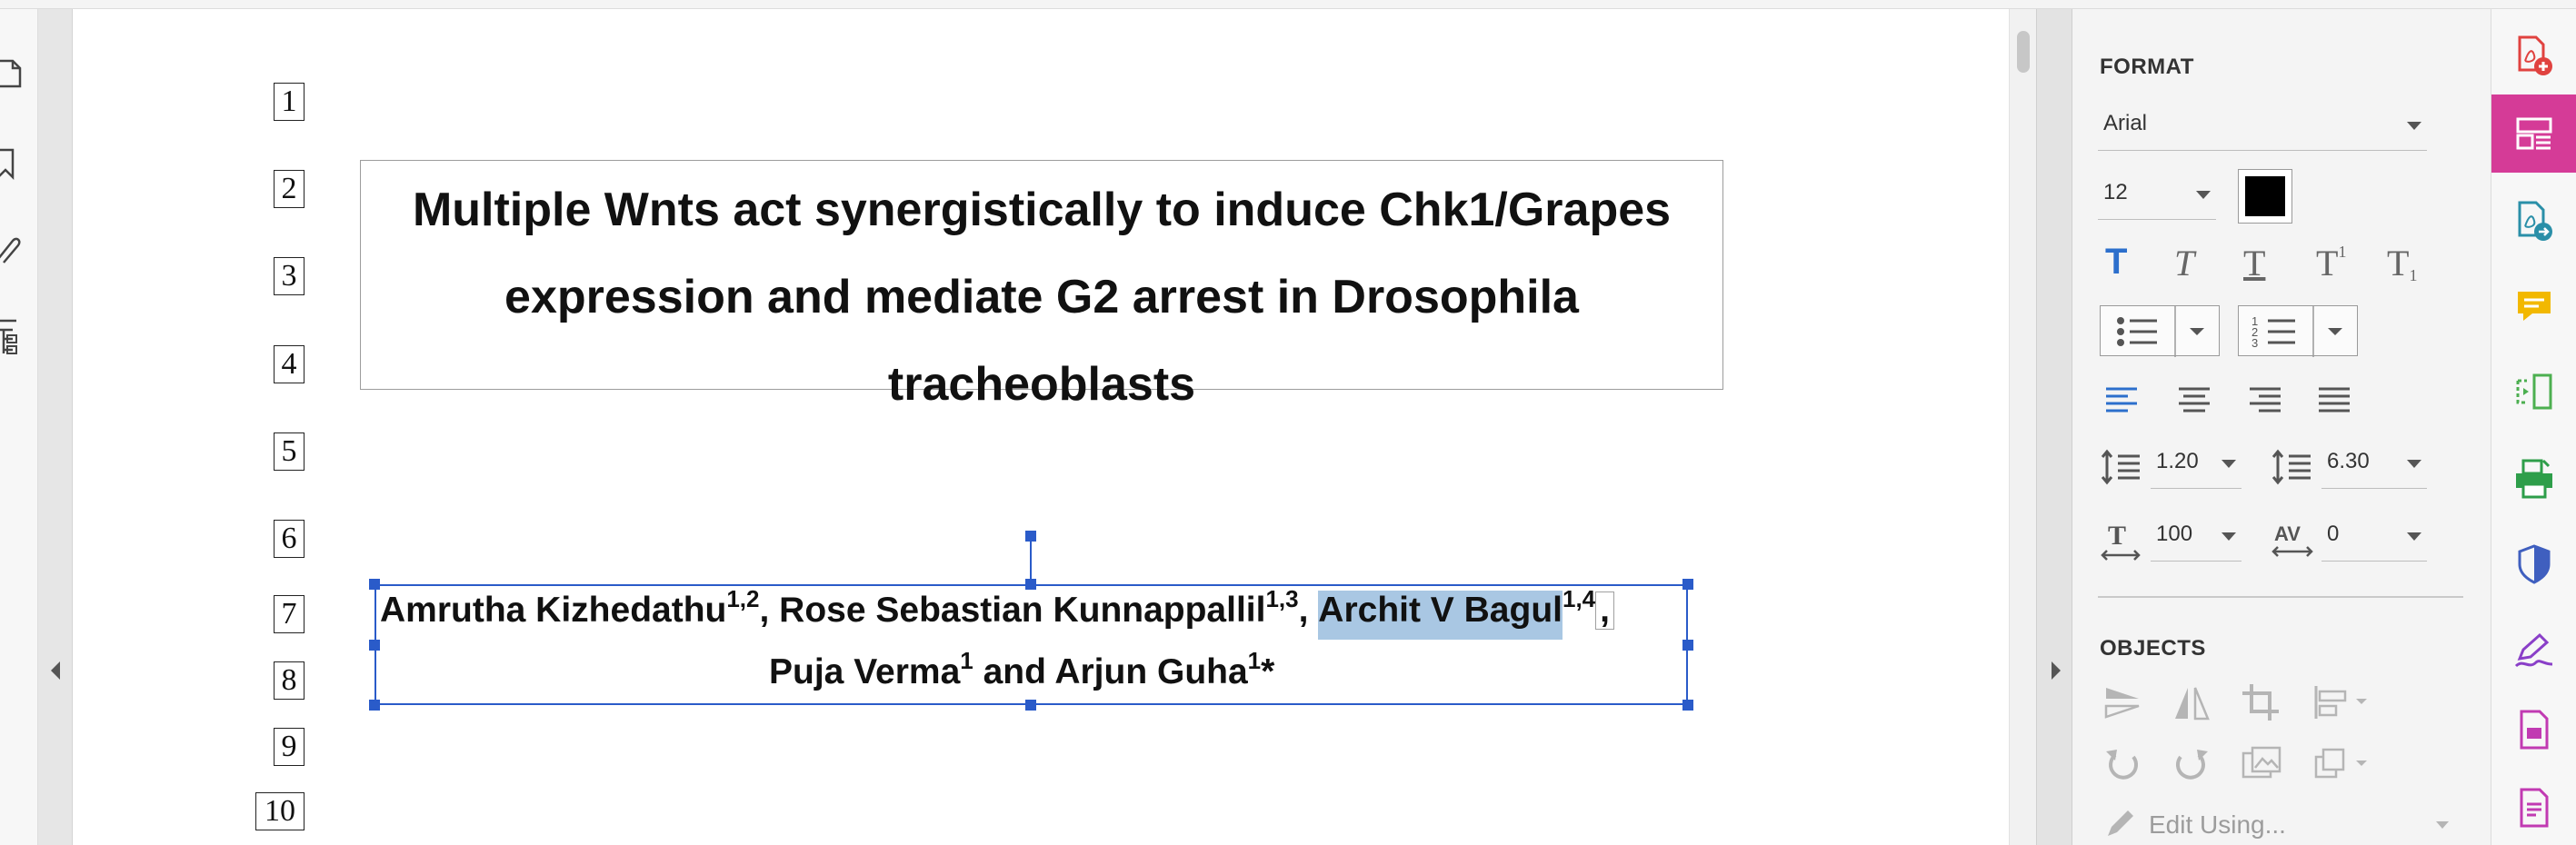 The image size is (2576, 845). Describe the element at coordinates (1288, 4) in the screenshot. I see `top-divider` at that location.